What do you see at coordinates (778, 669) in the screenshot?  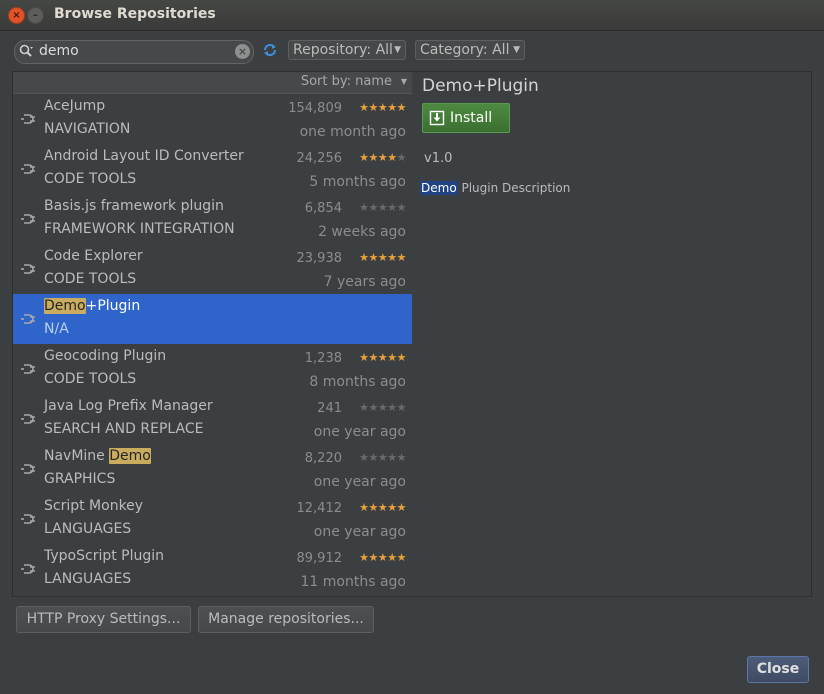 I see `close-button: Close` at bounding box center [778, 669].